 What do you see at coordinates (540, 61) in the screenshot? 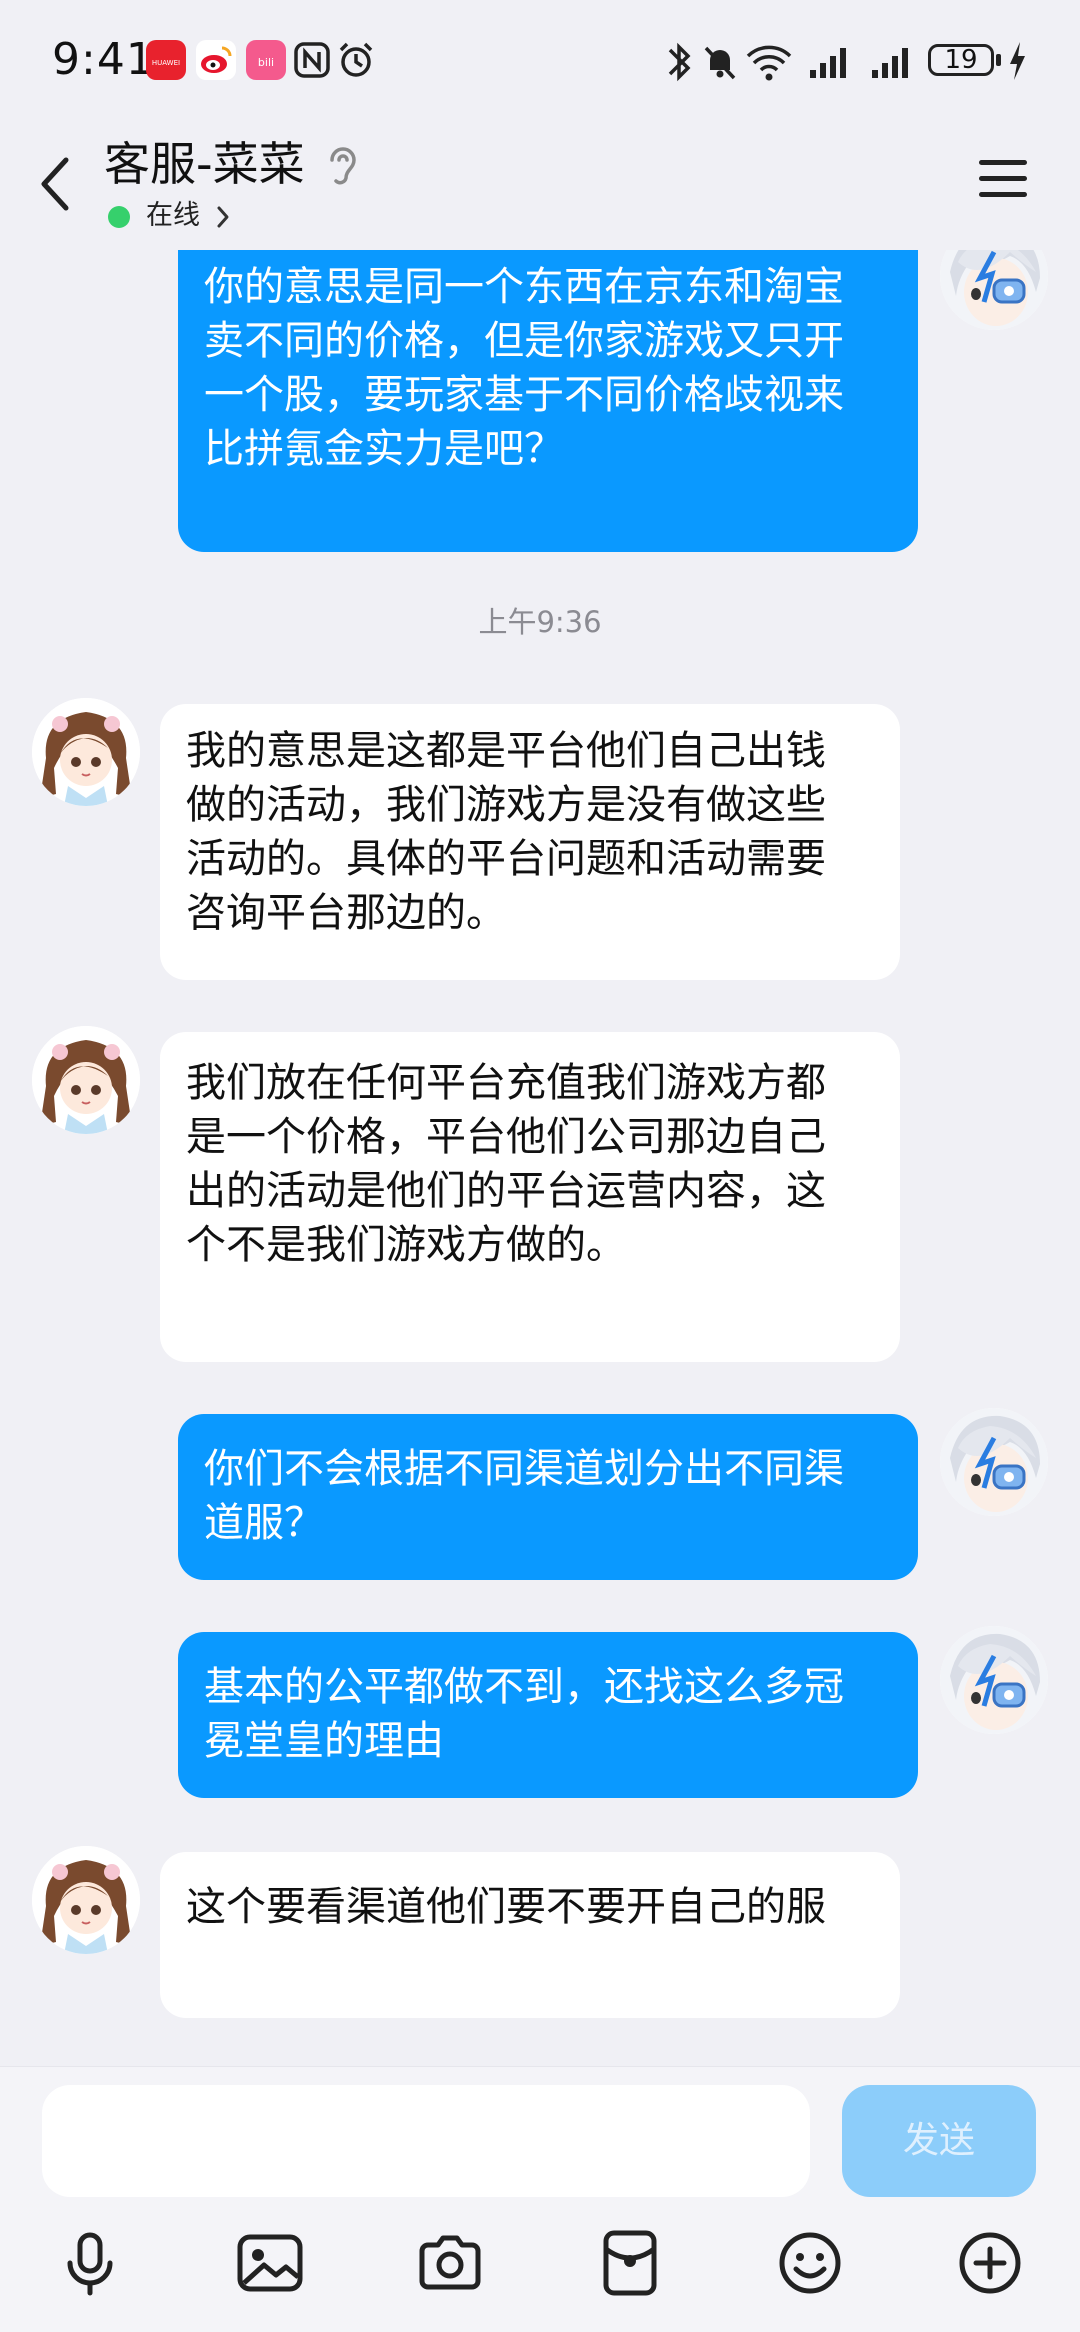
I see `status-bar: 9:41 HUAWEI bili 19` at bounding box center [540, 61].